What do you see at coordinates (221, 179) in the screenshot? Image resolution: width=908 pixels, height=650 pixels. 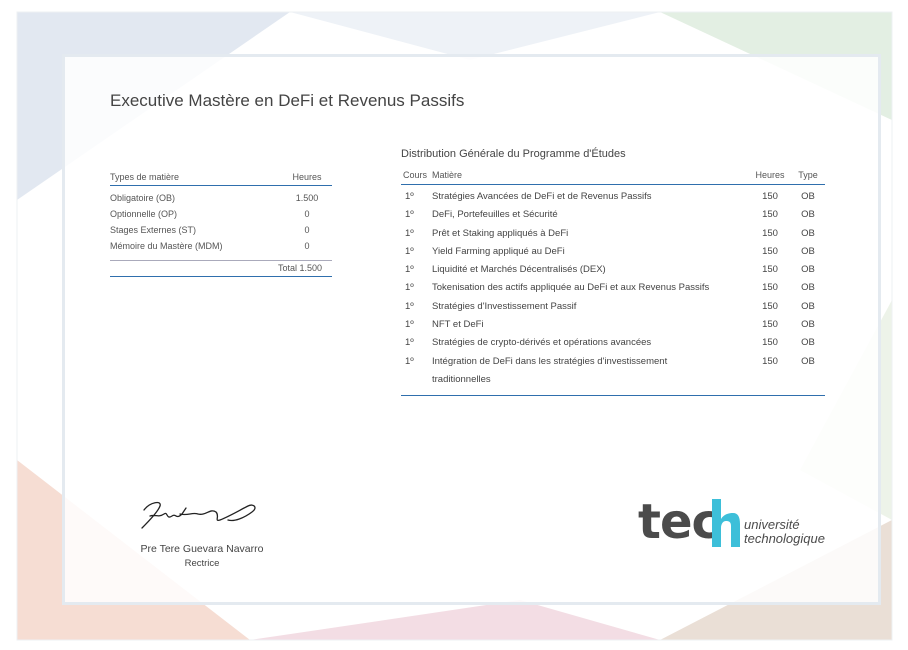 I see `summary-table-header: Types de matière Heures` at bounding box center [221, 179].